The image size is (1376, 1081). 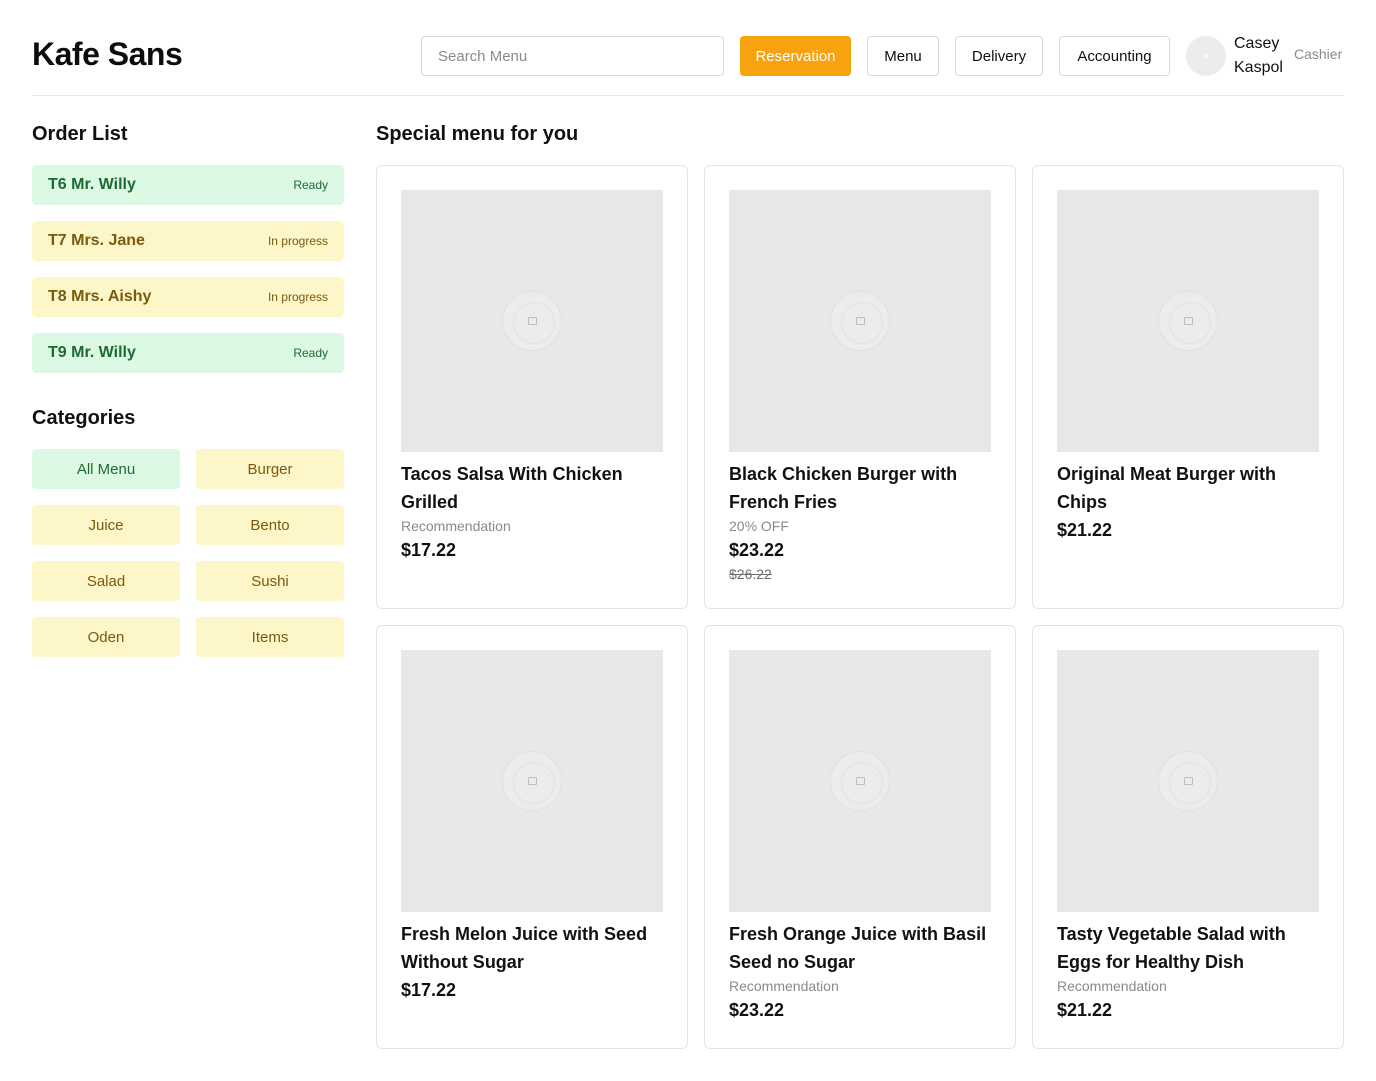 I want to click on category-bento: Bento, so click(x=270, y=525).